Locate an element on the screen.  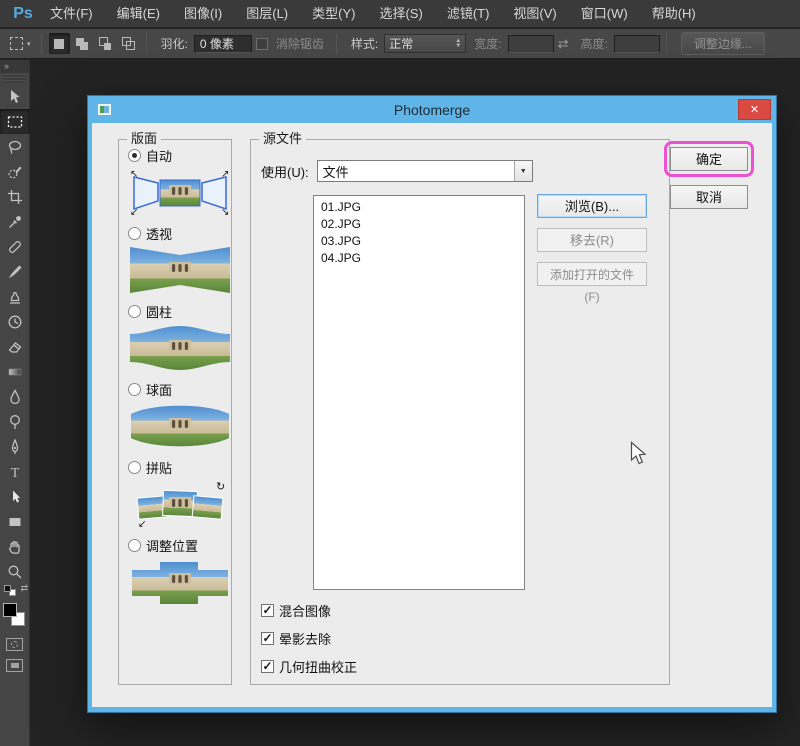
brush-tool is located at coordinates (15, 271).